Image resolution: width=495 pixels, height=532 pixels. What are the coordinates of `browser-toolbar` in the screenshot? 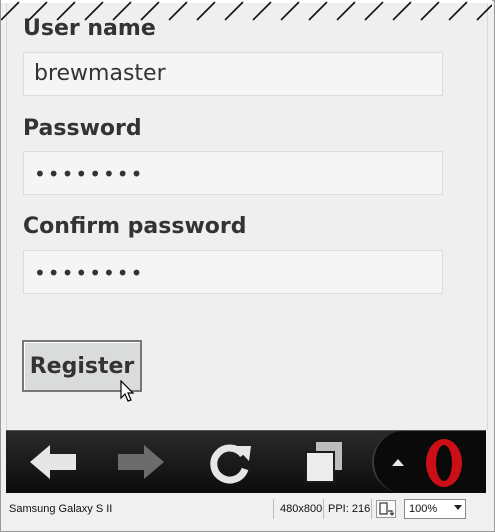 It's located at (246, 461).